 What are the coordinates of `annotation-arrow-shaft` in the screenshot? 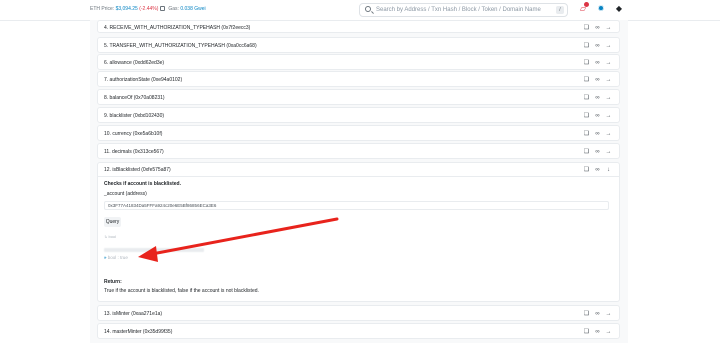 It's located at (244, 236).